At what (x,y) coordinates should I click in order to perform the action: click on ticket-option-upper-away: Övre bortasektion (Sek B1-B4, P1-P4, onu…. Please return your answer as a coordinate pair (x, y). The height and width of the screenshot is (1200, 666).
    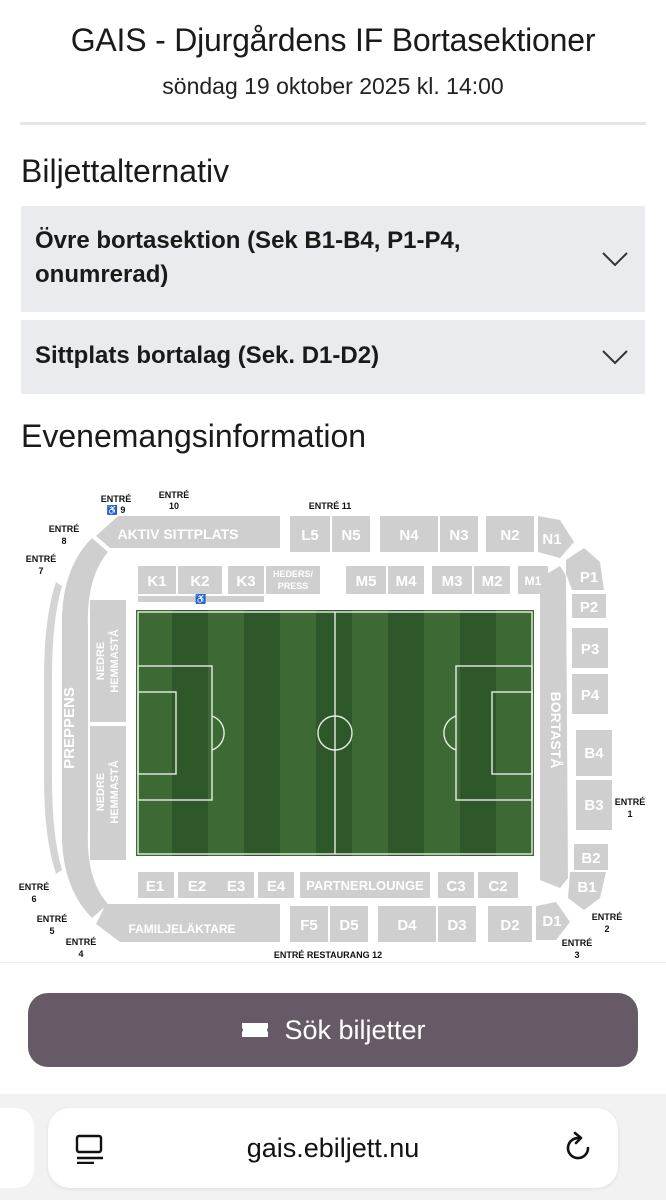
    Looking at the image, I should click on (333, 259).